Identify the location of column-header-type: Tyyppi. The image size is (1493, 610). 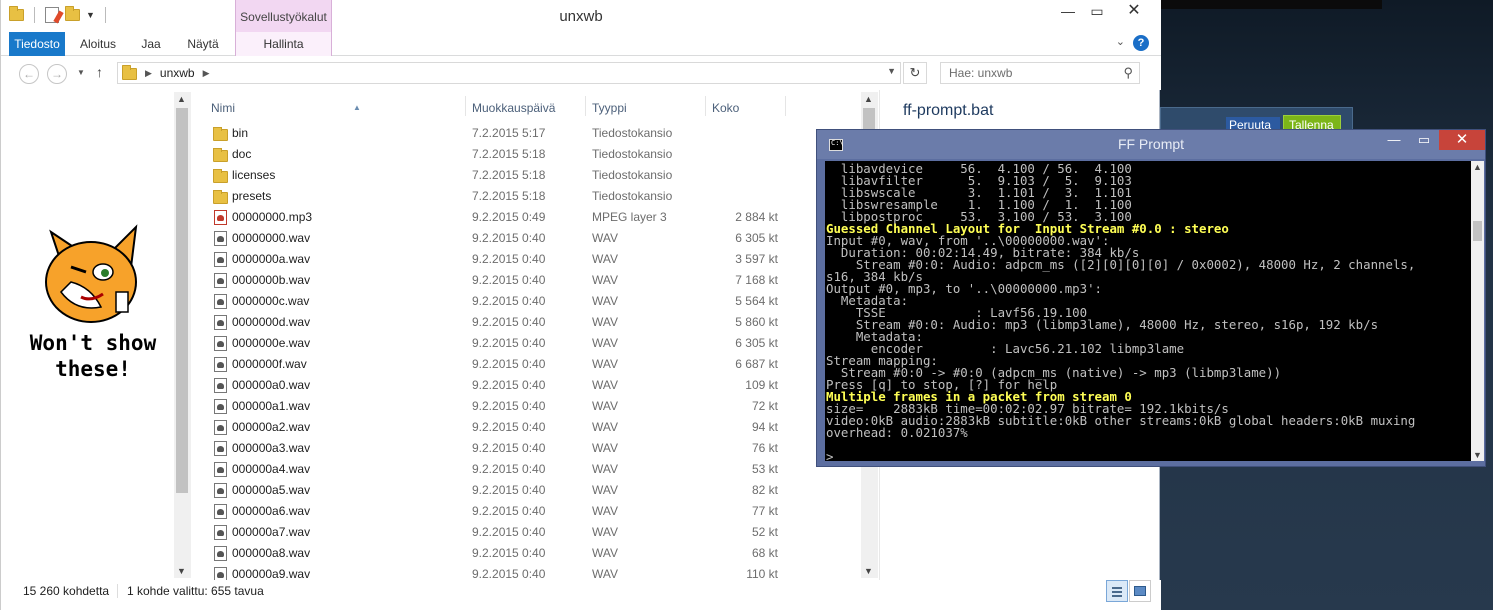
(647, 108).